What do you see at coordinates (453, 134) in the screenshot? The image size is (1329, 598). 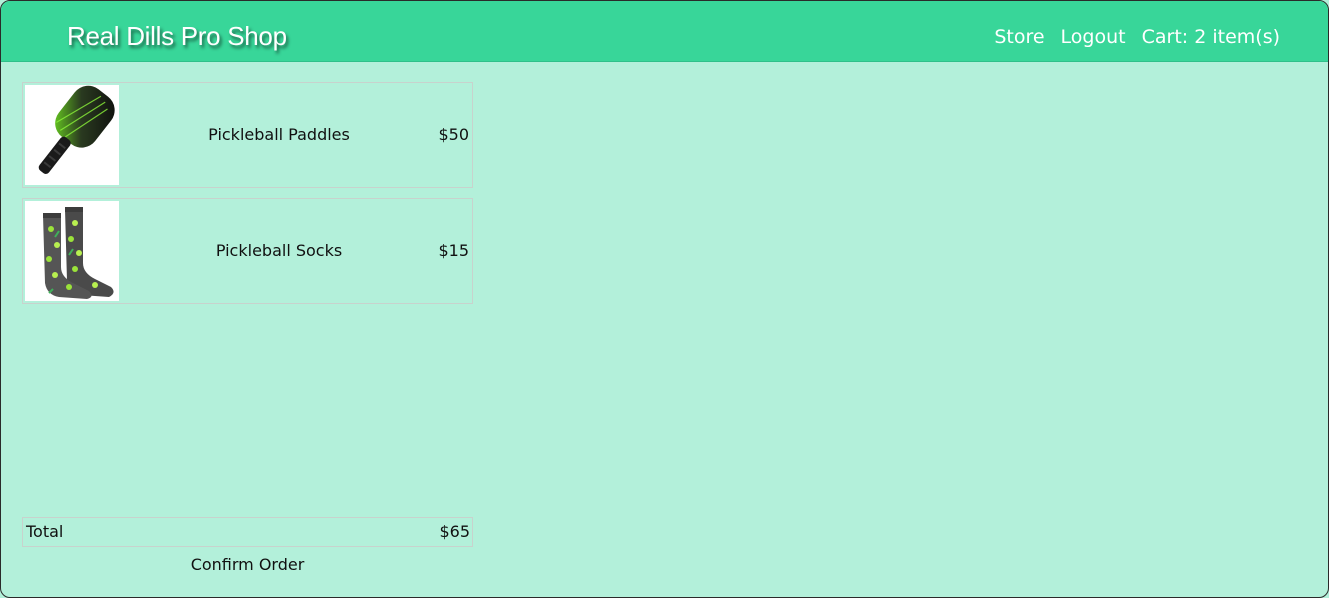 I see `item-price: $50` at bounding box center [453, 134].